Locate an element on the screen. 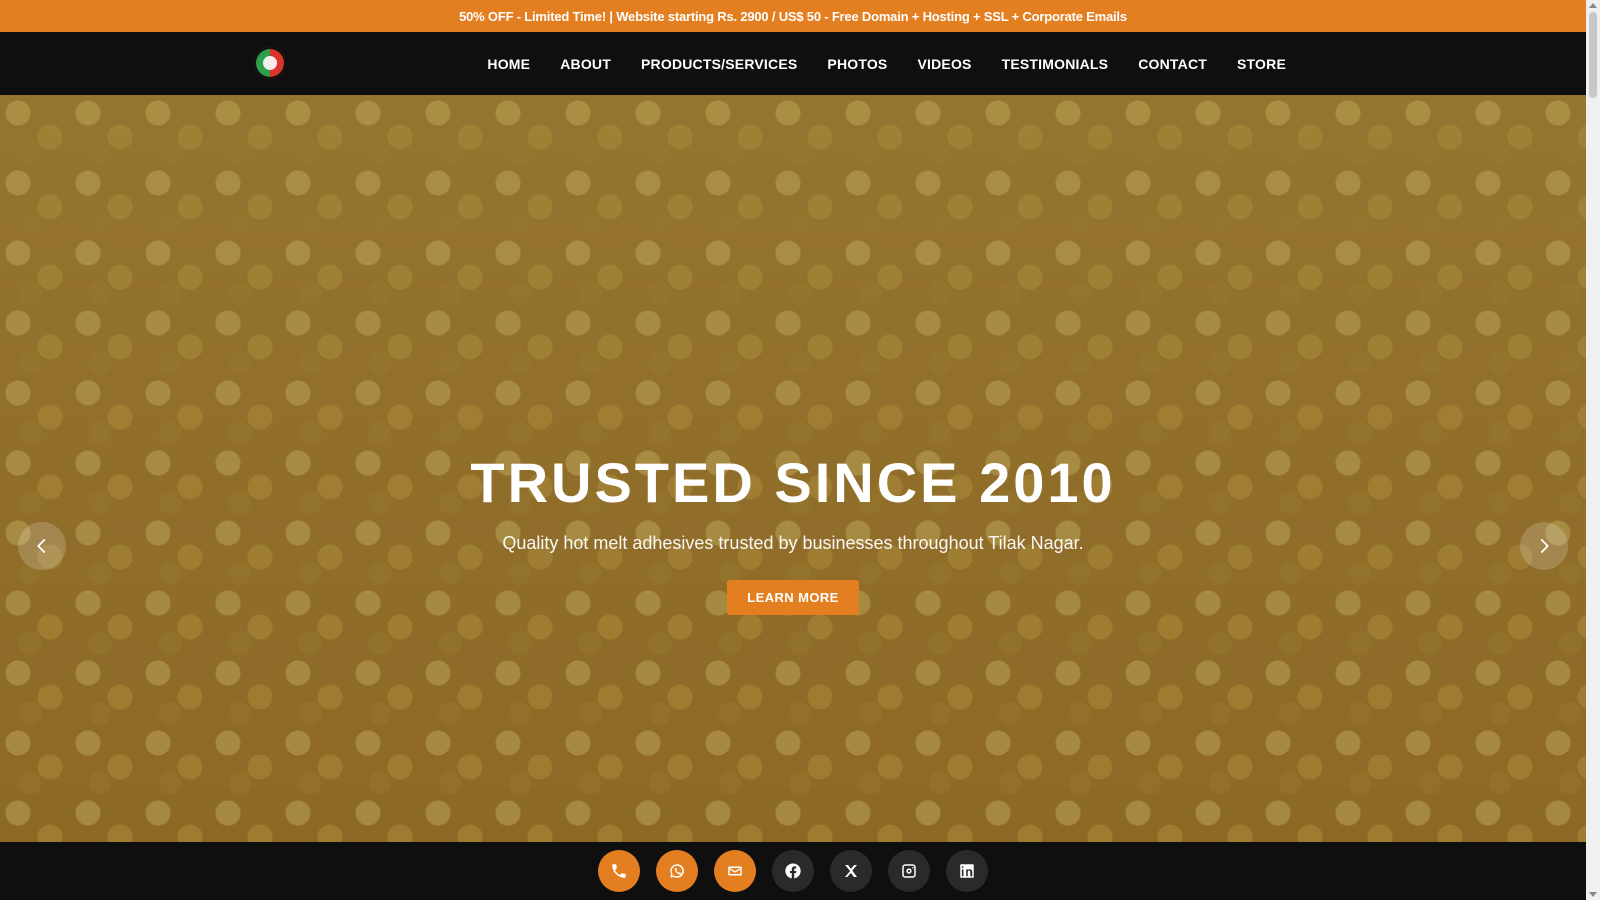  scroll-up-arrow is located at coordinates (1593, 5).